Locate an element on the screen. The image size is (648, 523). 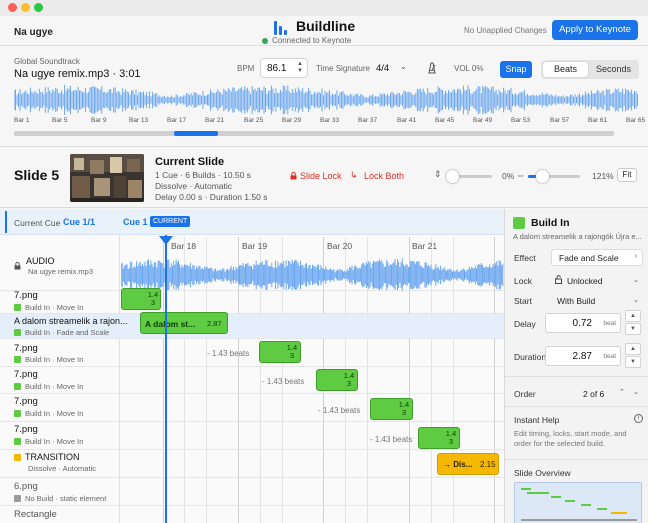
delay-field: 0.72 beat is located at coordinates (583, 323).